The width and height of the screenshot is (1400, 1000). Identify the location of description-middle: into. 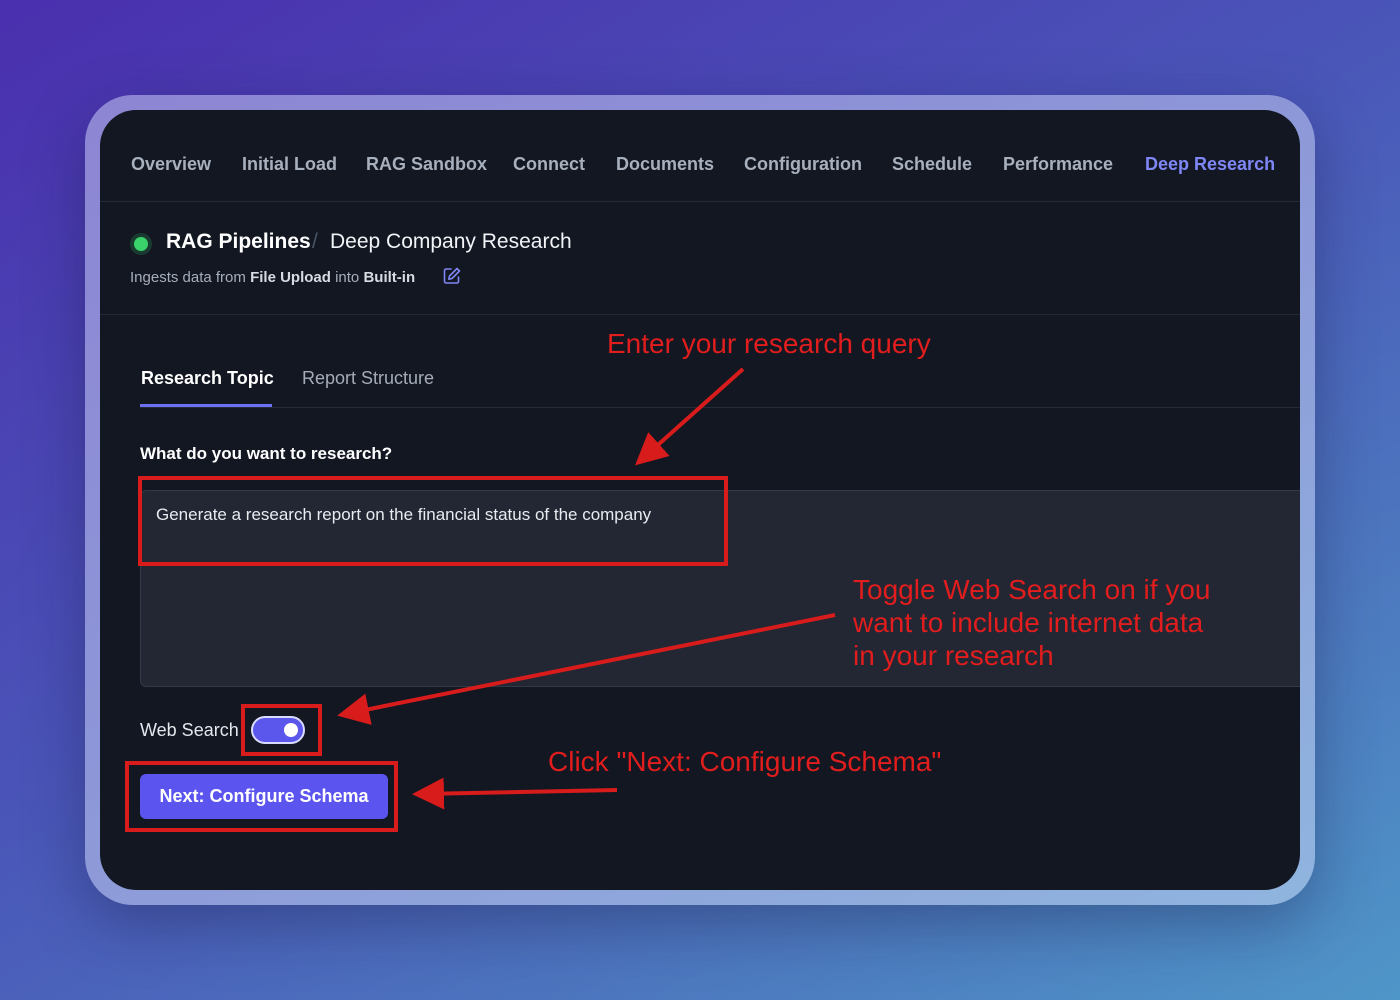
(347, 277).